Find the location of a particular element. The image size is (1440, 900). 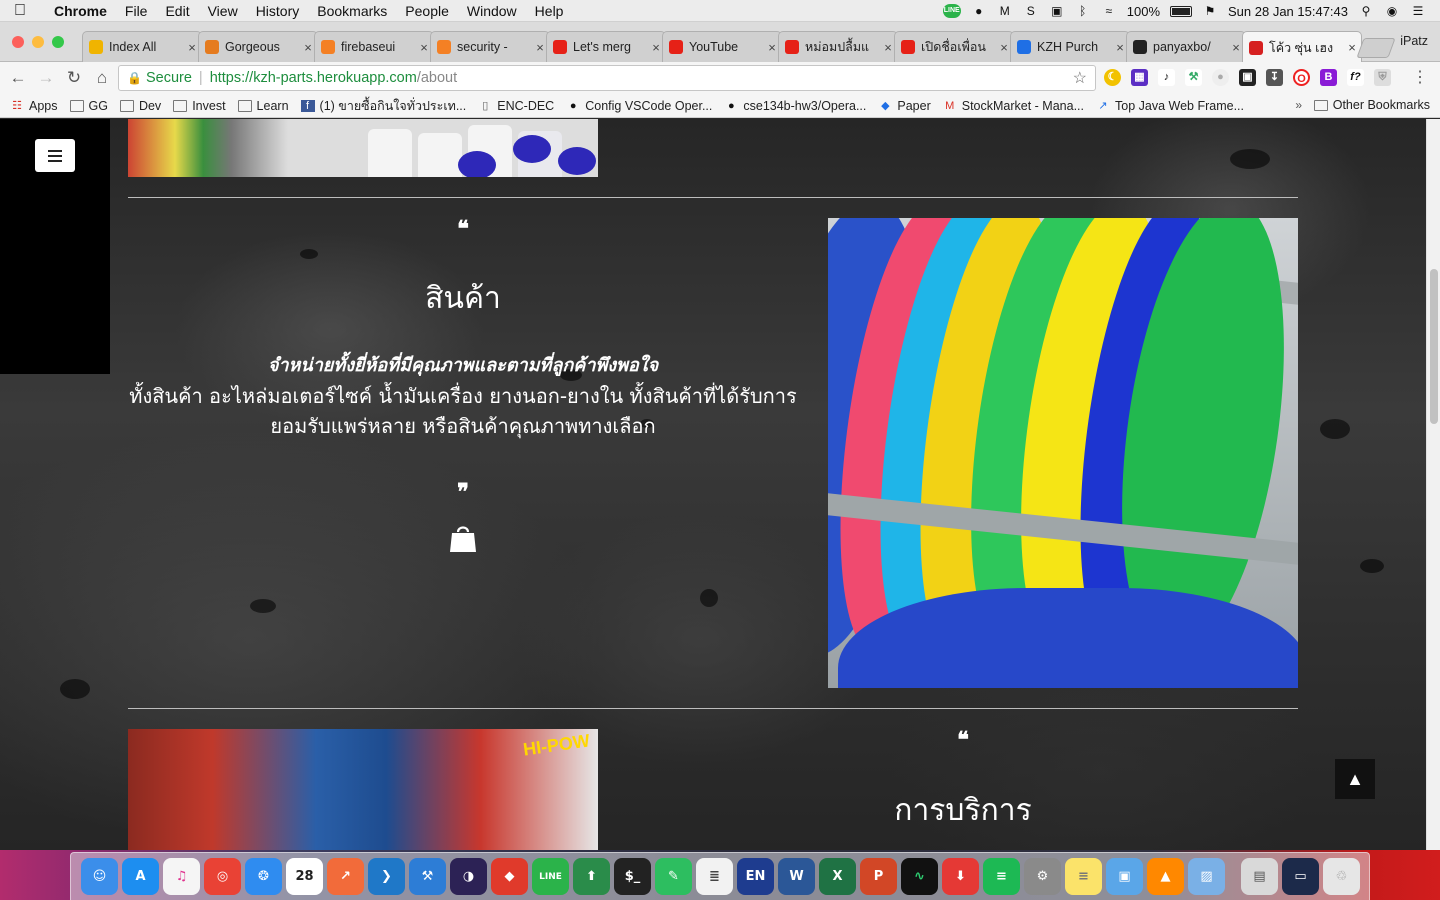

sourcetree-icon: ⬆ is located at coordinates (591, 876).